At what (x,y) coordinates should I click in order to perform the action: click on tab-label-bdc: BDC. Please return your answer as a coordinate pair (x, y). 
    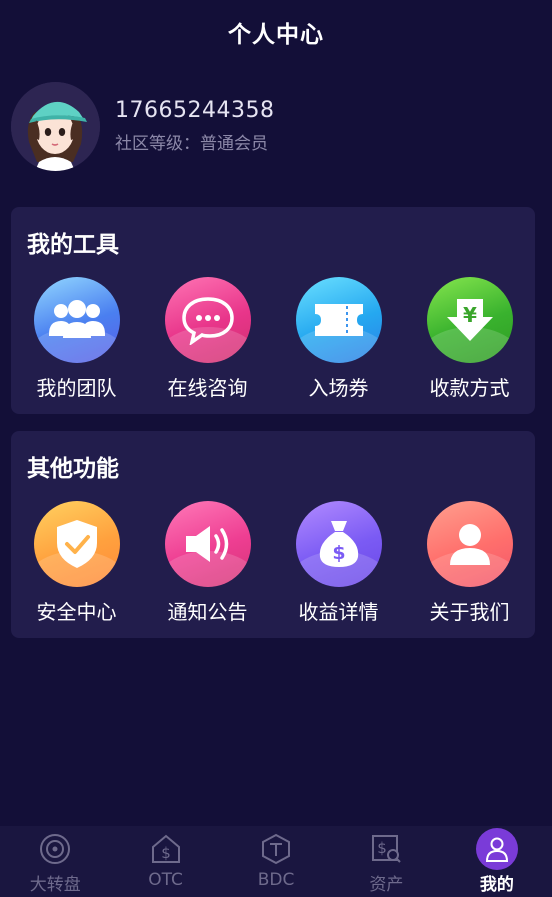
    Looking at the image, I should click on (276, 880).